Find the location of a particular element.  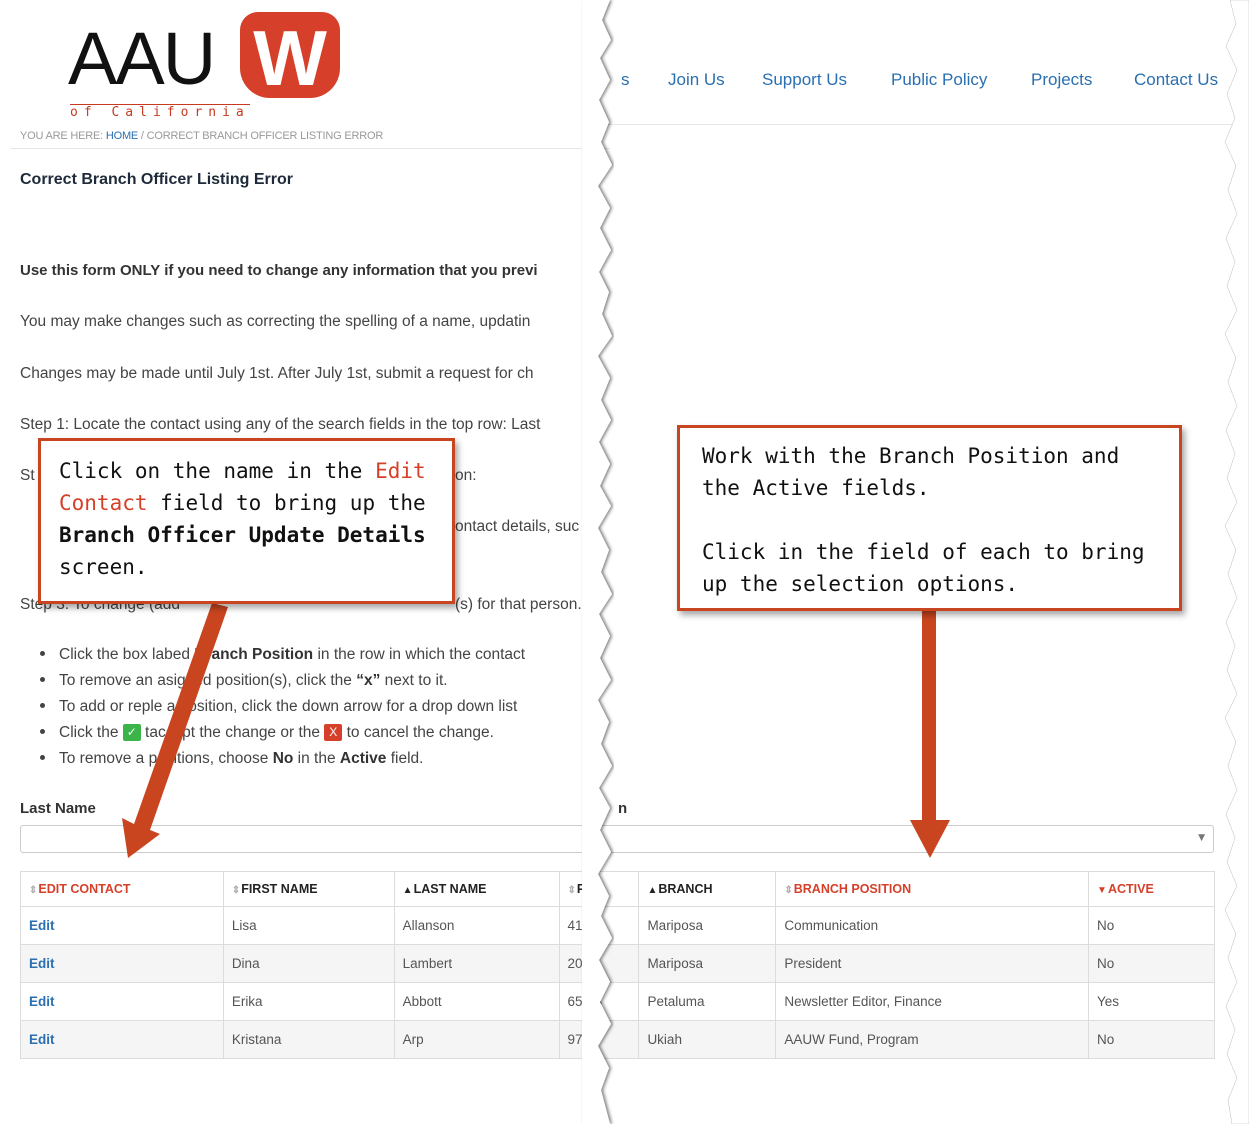

cell-active: Yes is located at coordinates (1151, 1001).